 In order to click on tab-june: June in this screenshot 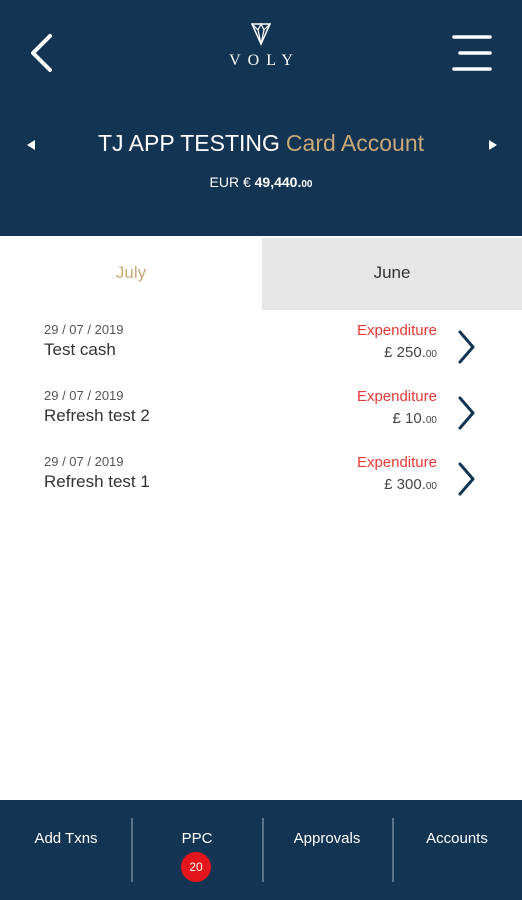, I will do `click(392, 274)`.